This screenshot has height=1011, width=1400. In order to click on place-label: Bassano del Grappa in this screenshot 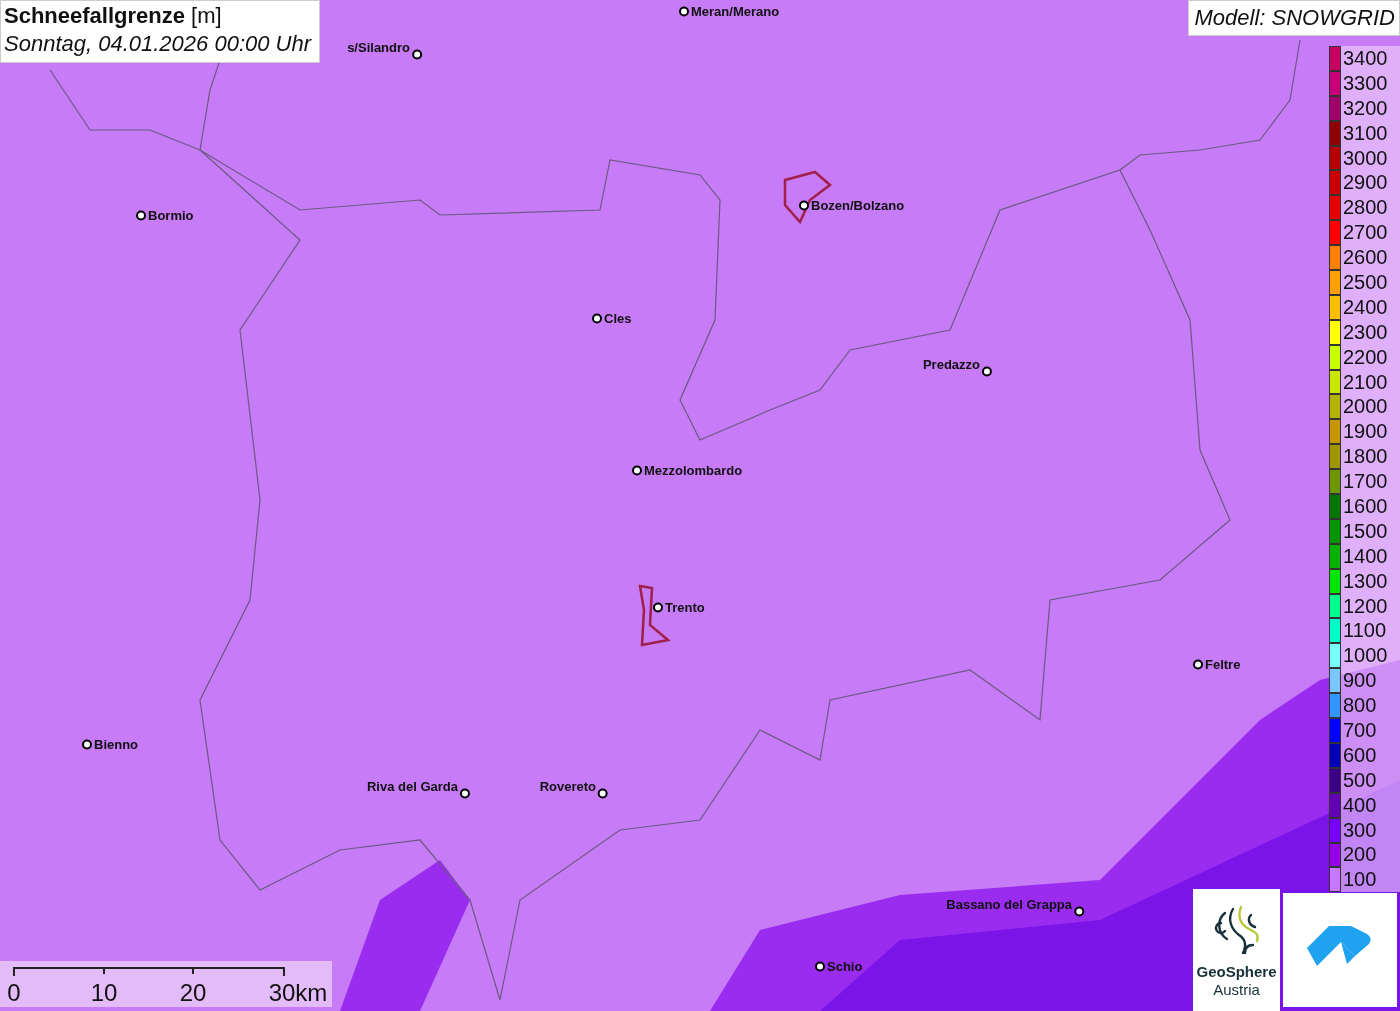, I will do `click(1009, 904)`.